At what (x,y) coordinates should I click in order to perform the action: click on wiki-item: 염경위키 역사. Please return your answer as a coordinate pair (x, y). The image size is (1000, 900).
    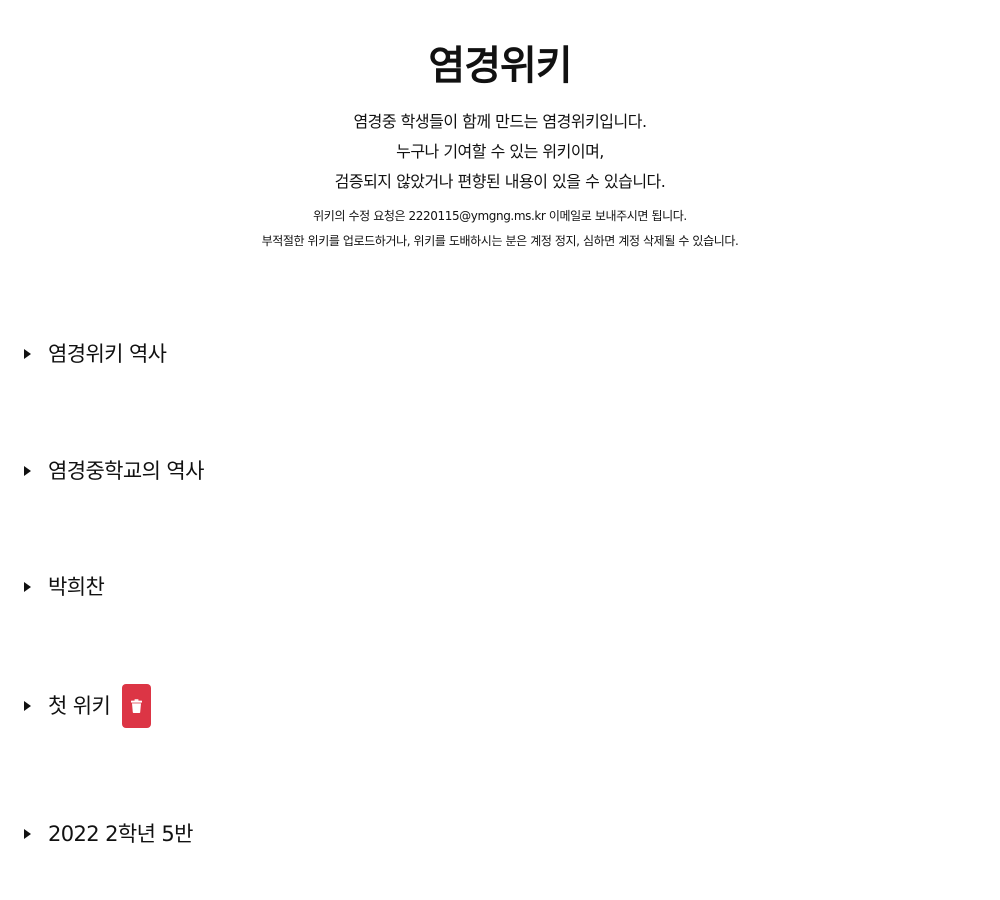
    Looking at the image, I should click on (94, 354).